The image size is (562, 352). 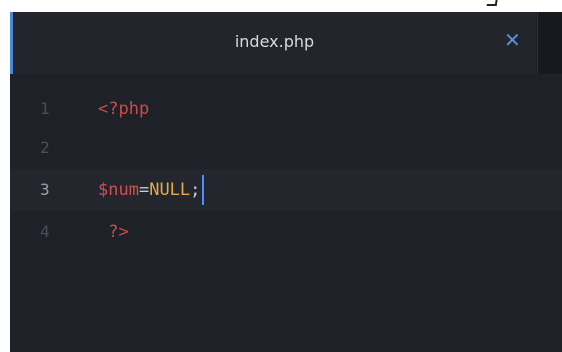 What do you see at coordinates (286, 232) in the screenshot?
I see `code-line: 4 ?>` at bounding box center [286, 232].